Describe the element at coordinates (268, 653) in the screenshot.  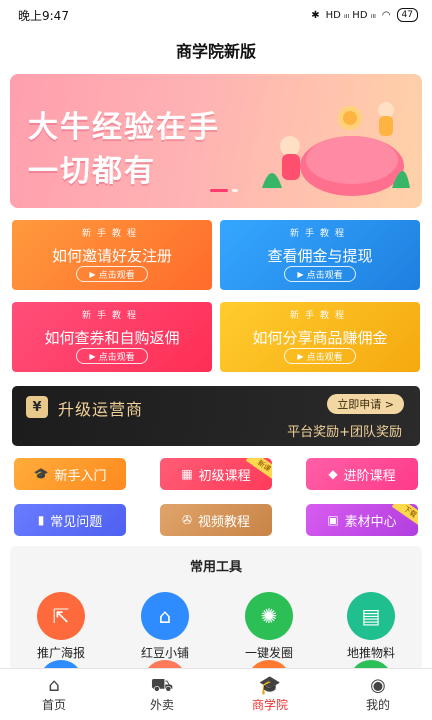
I see `tool-label: 一键发圈` at that location.